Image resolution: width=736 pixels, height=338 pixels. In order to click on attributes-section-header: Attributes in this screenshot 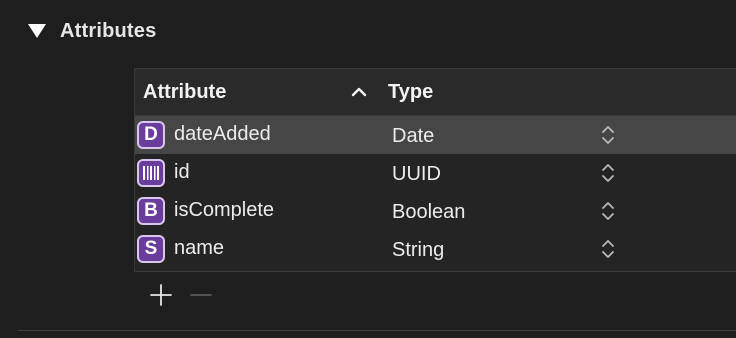, I will do `click(92, 31)`.